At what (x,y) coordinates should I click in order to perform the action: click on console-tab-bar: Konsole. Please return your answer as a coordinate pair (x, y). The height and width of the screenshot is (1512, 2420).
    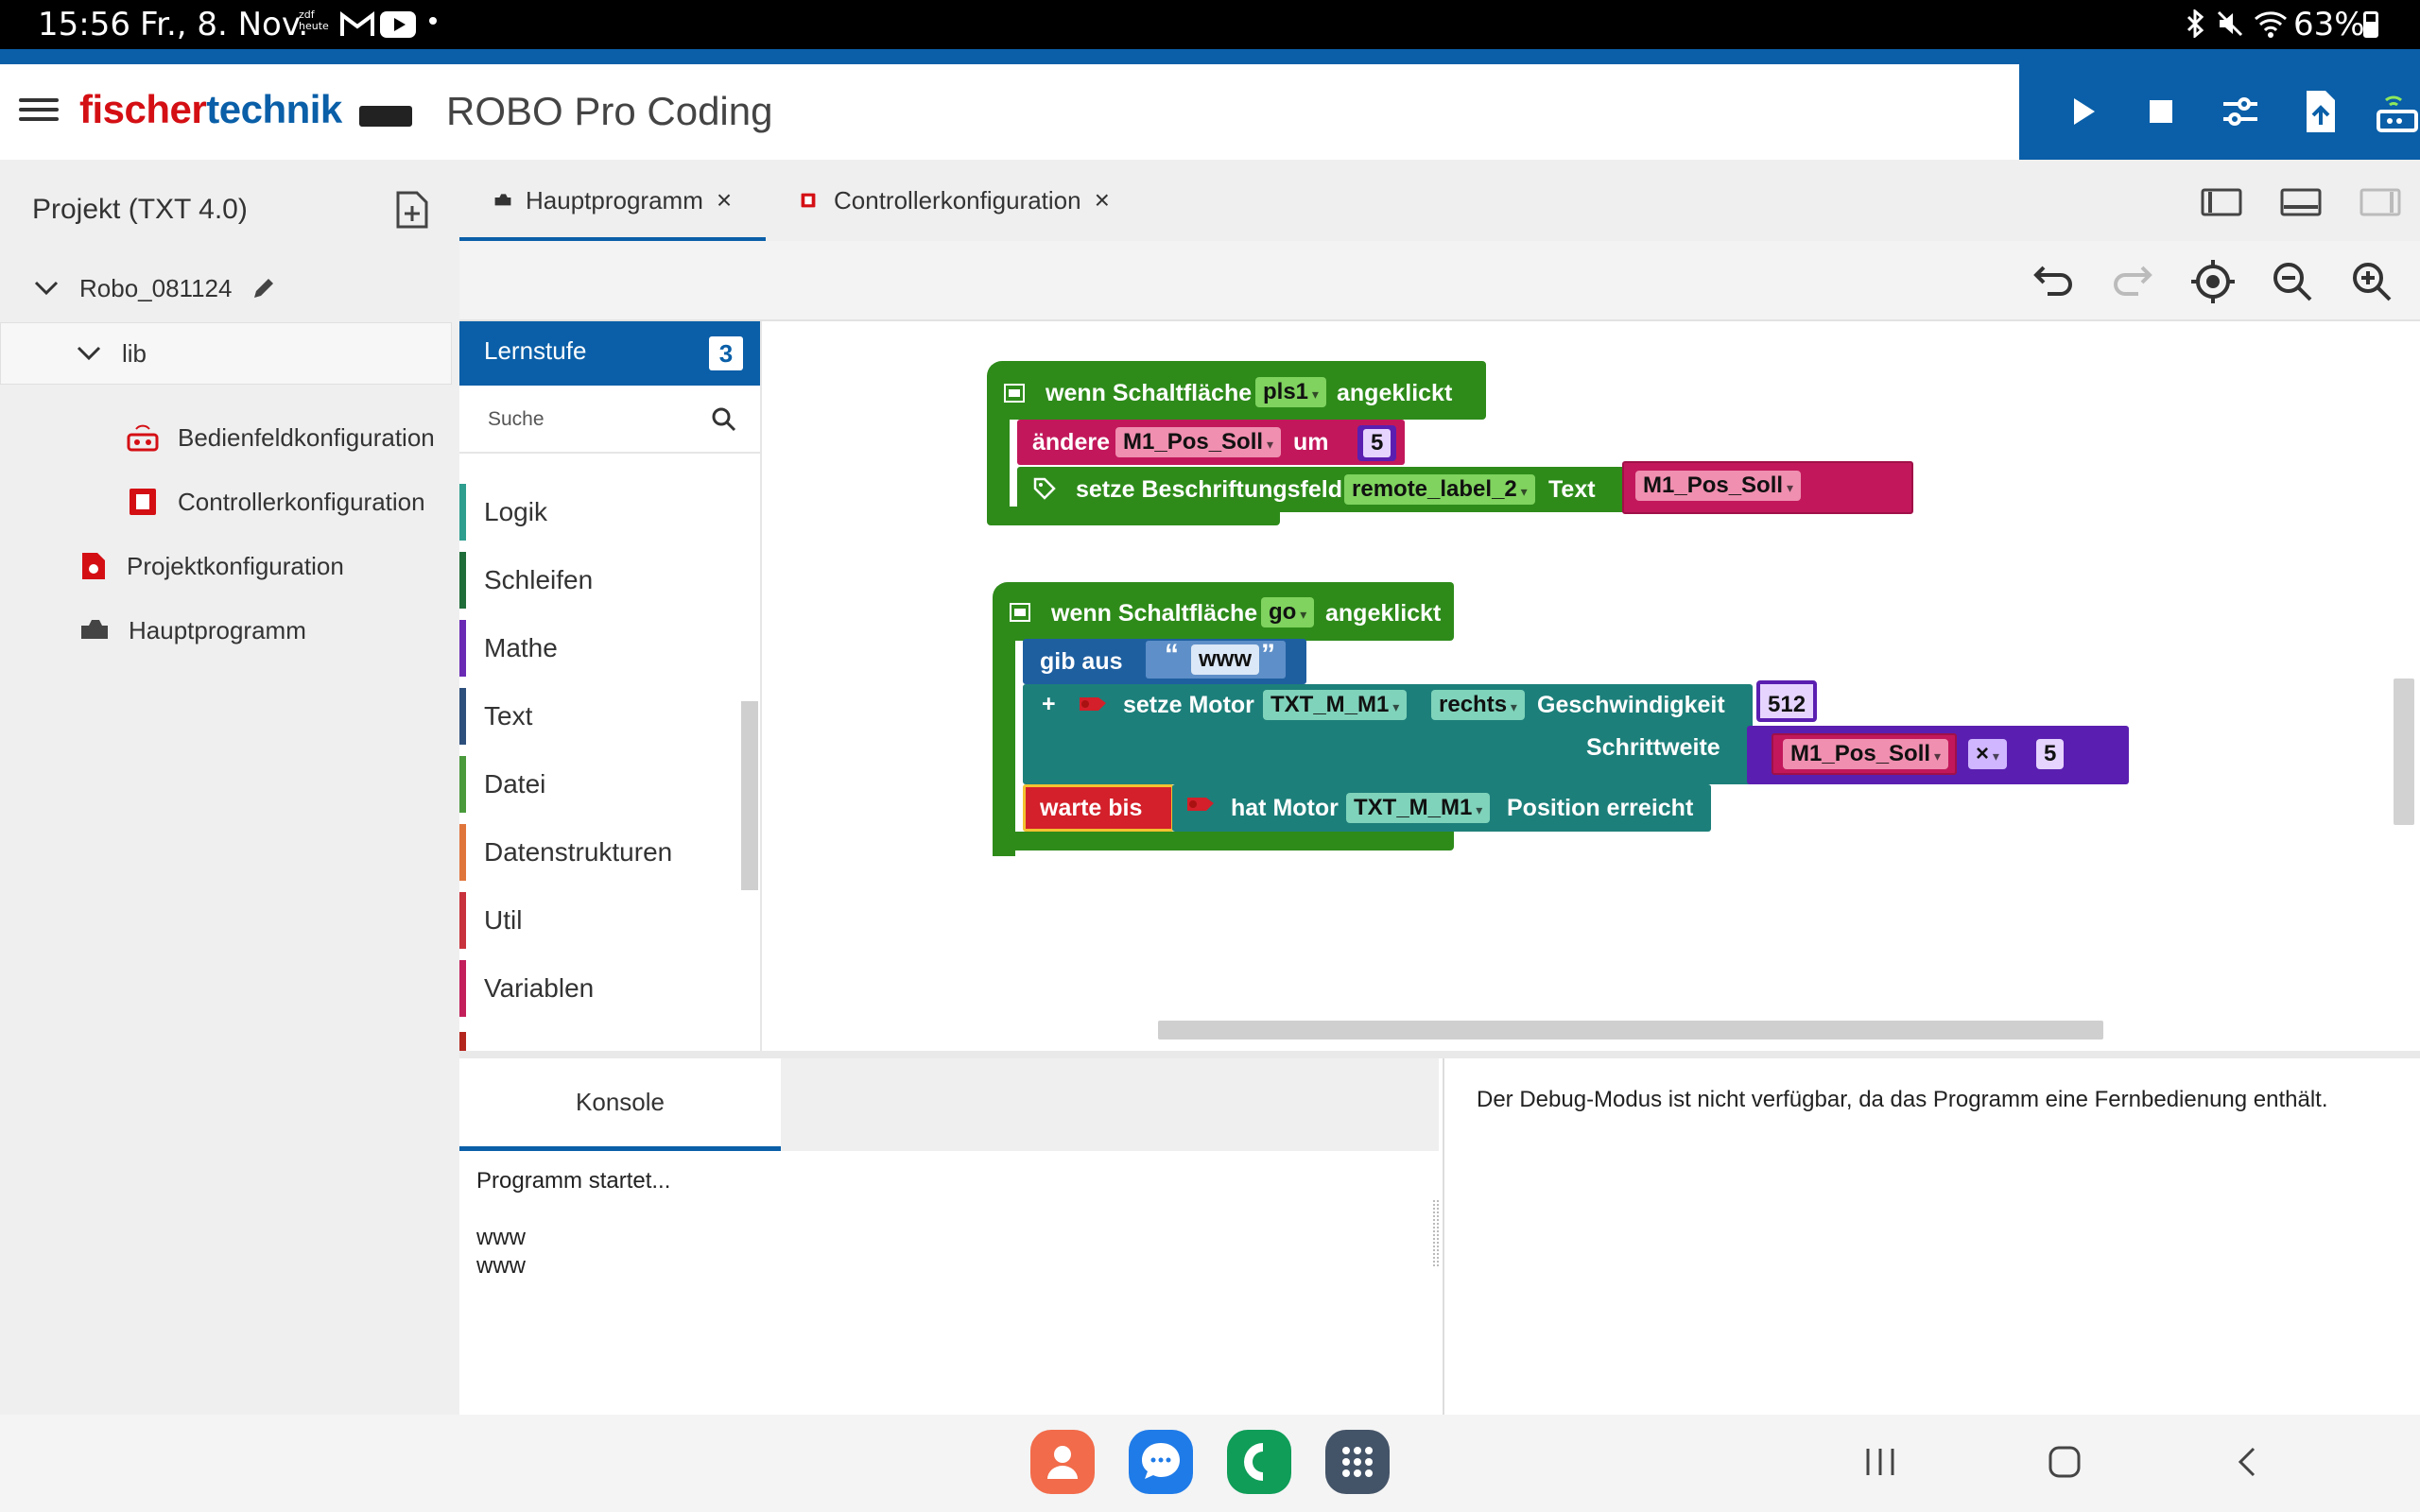
    Looking at the image, I should click on (949, 1104).